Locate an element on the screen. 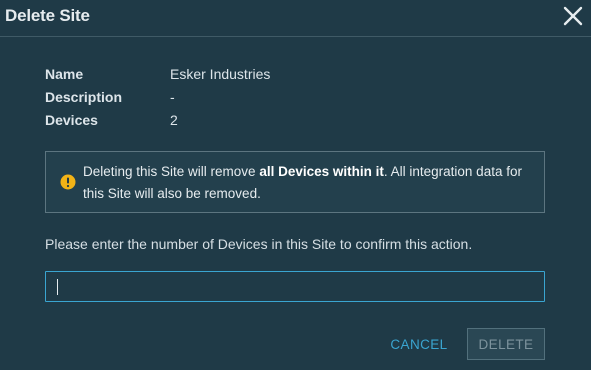 This screenshot has width=591, height=370. device-count-input is located at coordinates (295, 286).